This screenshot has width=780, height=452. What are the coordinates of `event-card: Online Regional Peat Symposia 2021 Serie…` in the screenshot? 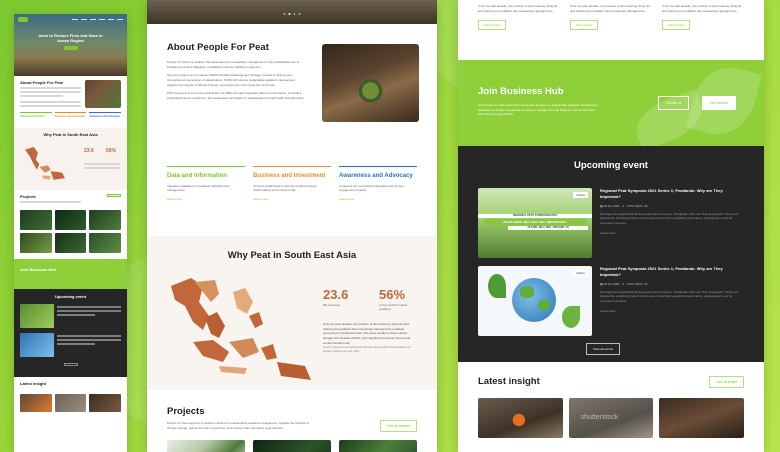 It's located at (611, 301).